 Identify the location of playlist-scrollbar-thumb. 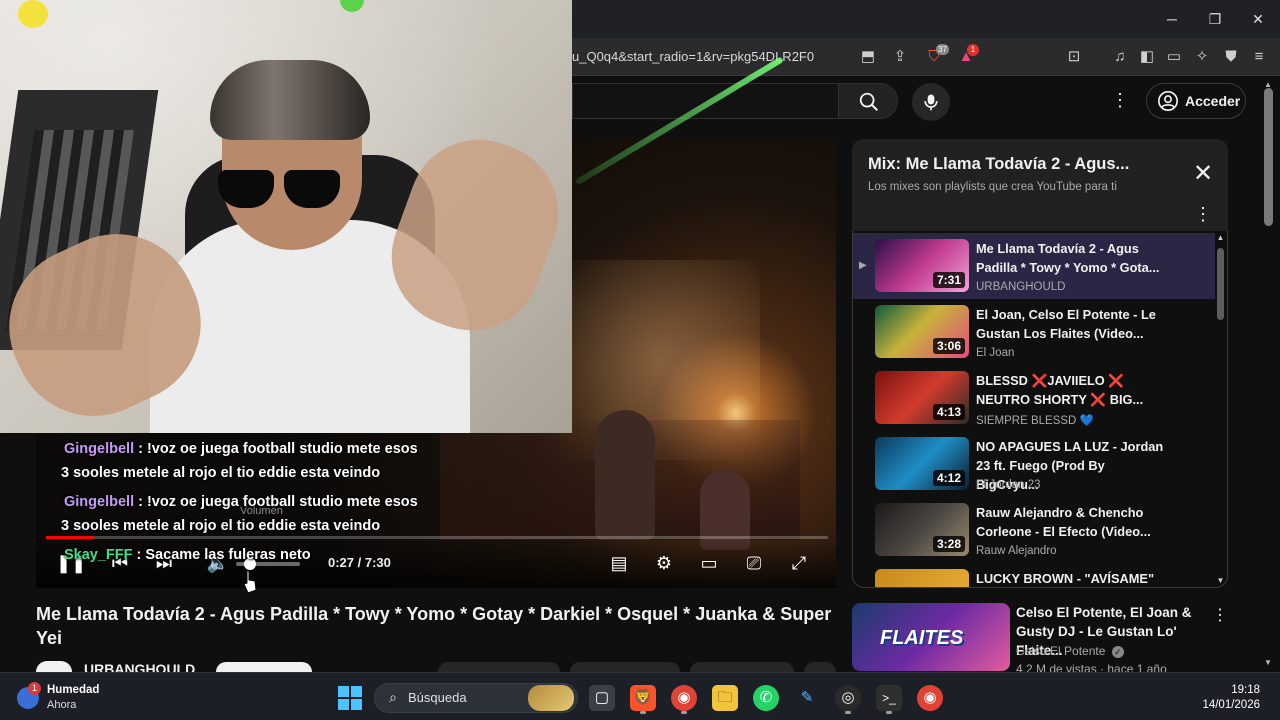
(1220, 284).